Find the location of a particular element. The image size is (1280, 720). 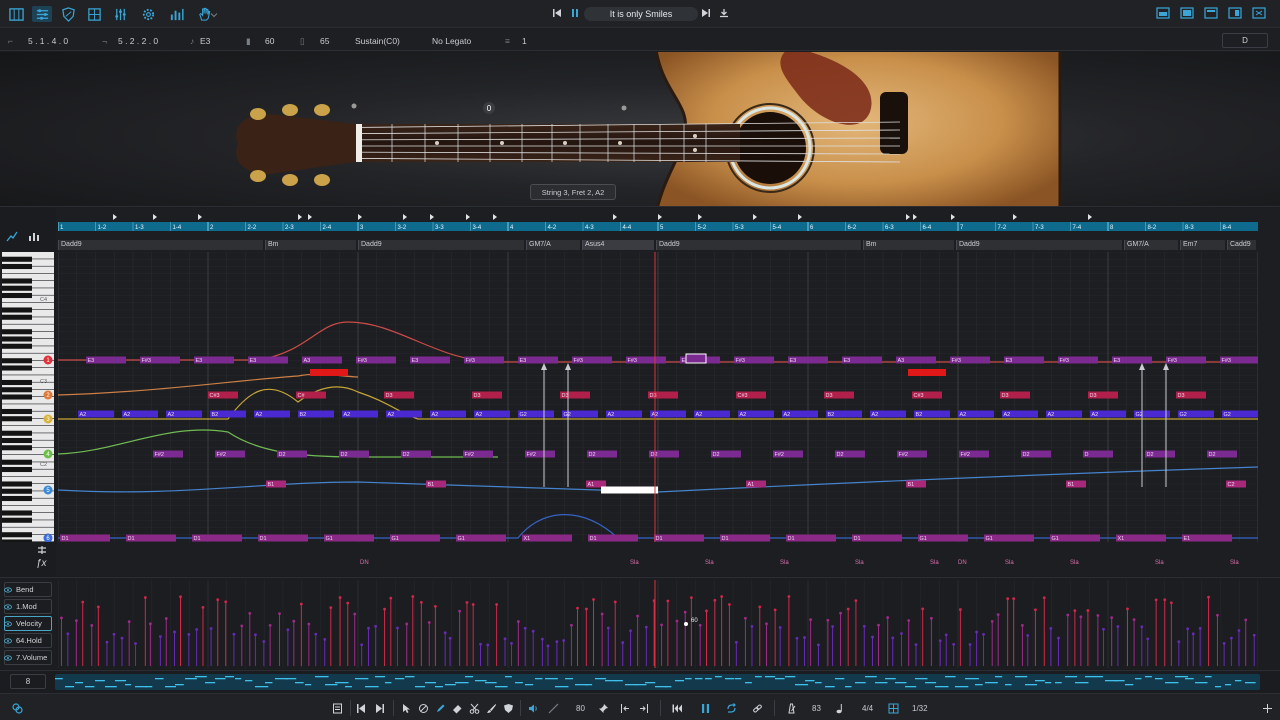

chord-block: GM7/A is located at coordinates (1151, 245).